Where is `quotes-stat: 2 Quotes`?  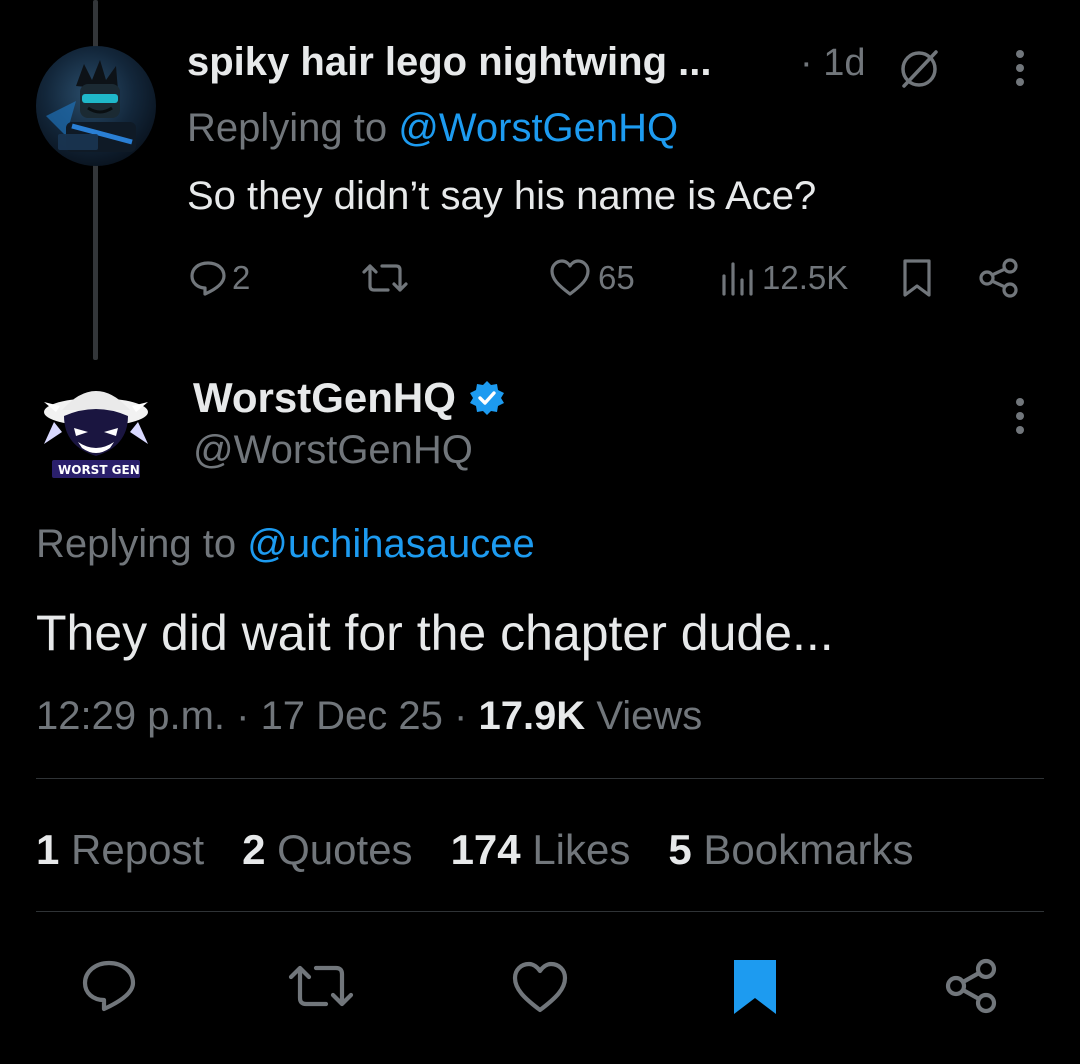
quotes-stat: 2 Quotes is located at coordinates (327, 850).